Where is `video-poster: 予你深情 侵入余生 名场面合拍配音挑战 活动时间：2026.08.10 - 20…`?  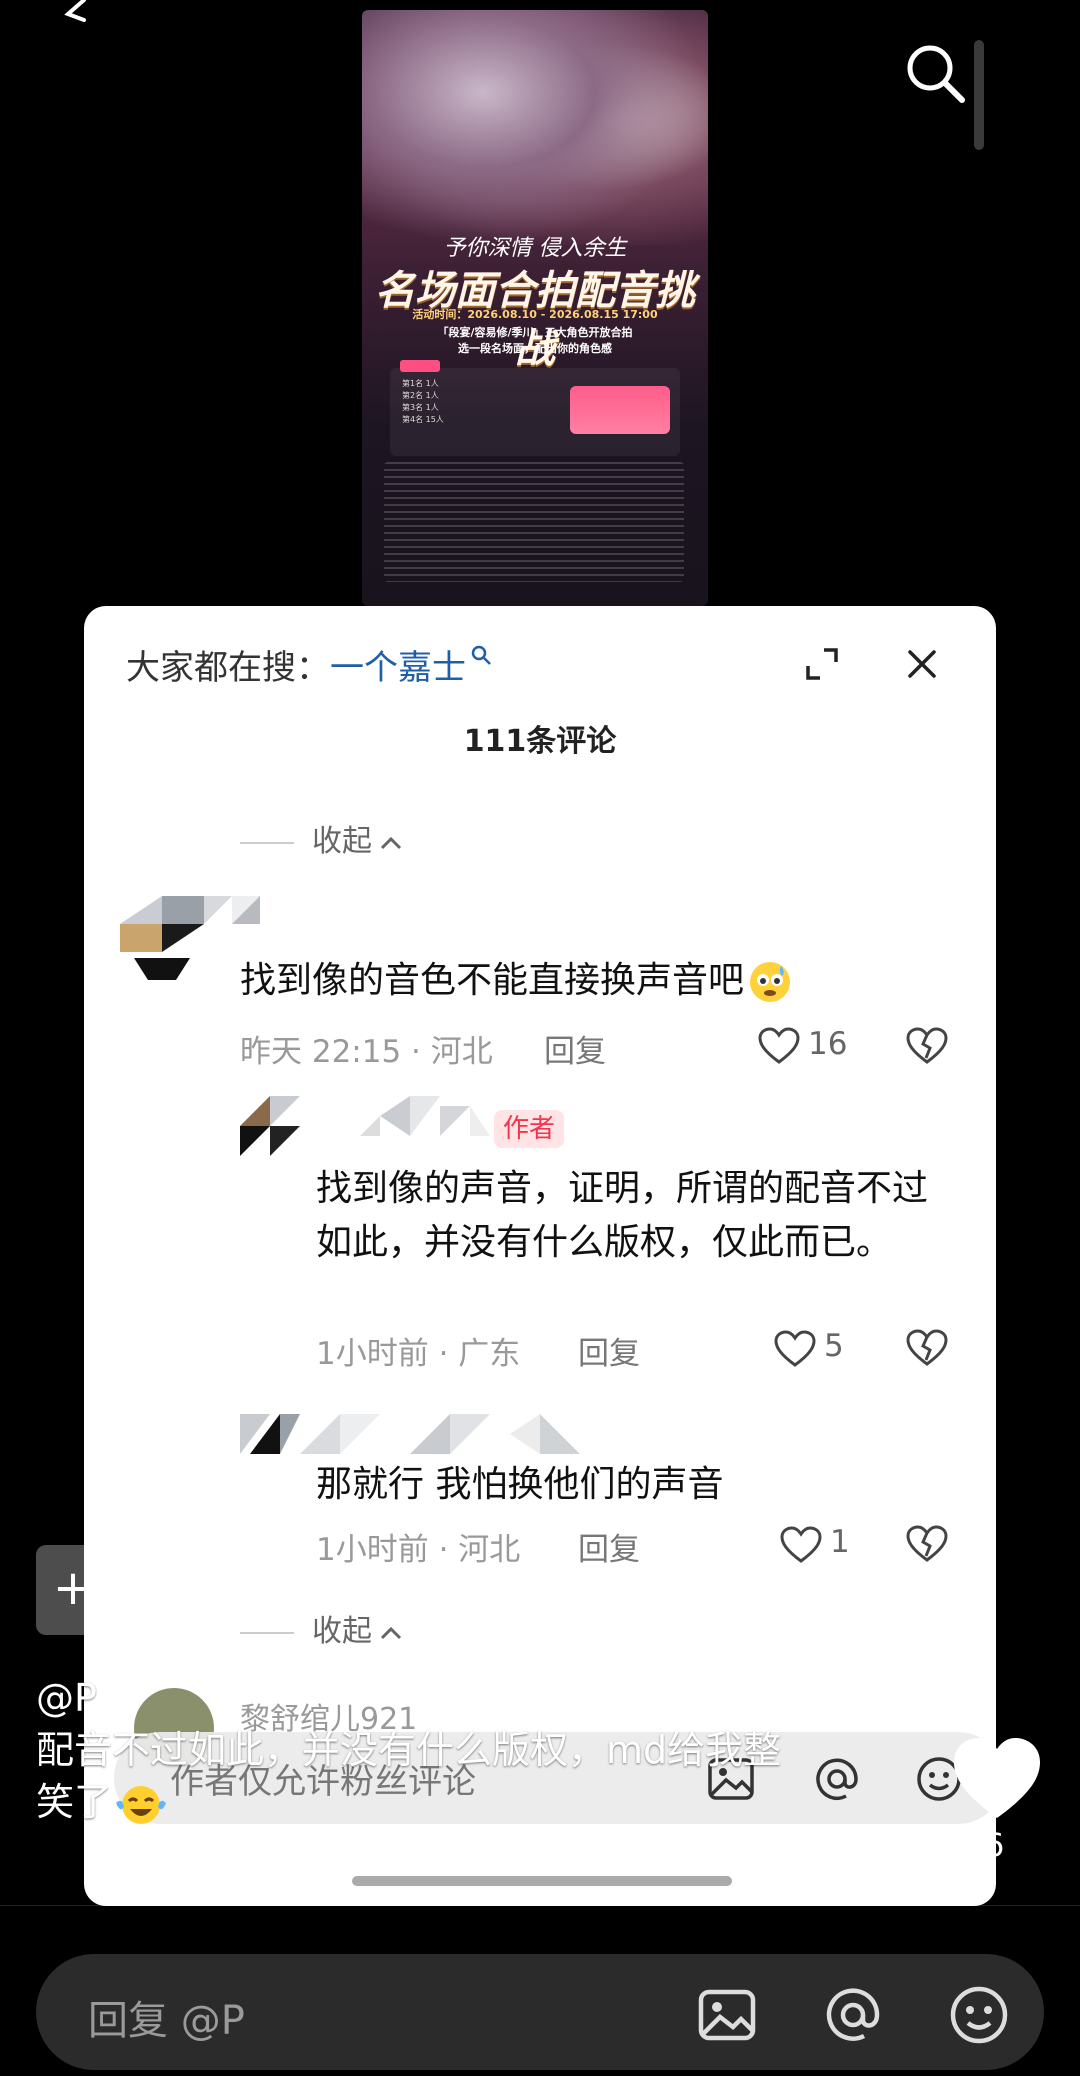 video-poster: 予你深情 侵入余生 名场面合拍配音挑战 活动时间：2026.08.10 - 20… is located at coordinates (535, 308).